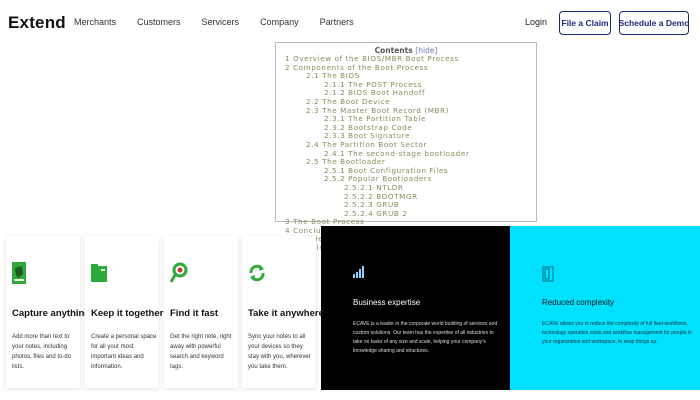 This screenshot has height=400, width=700. What do you see at coordinates (95, 22) in the screenshot?
I see `nav-link-merchants: Merchants` at bounding box center [95, 22].